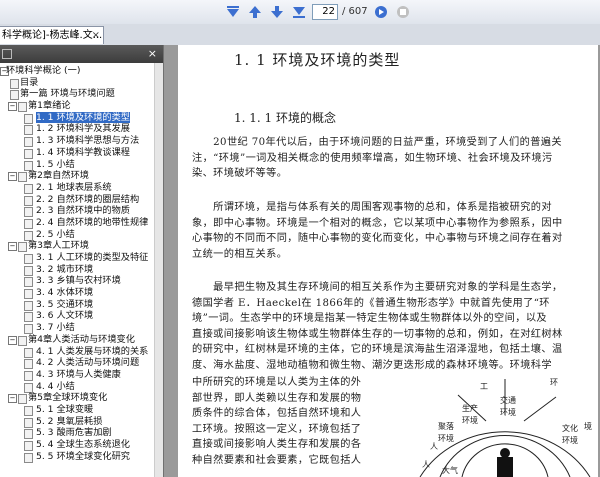 The width and height of the screenshot is (600, 477). Describe the element at coordinates (381, 12) in the screenshot. I see `go-icon` at that location.